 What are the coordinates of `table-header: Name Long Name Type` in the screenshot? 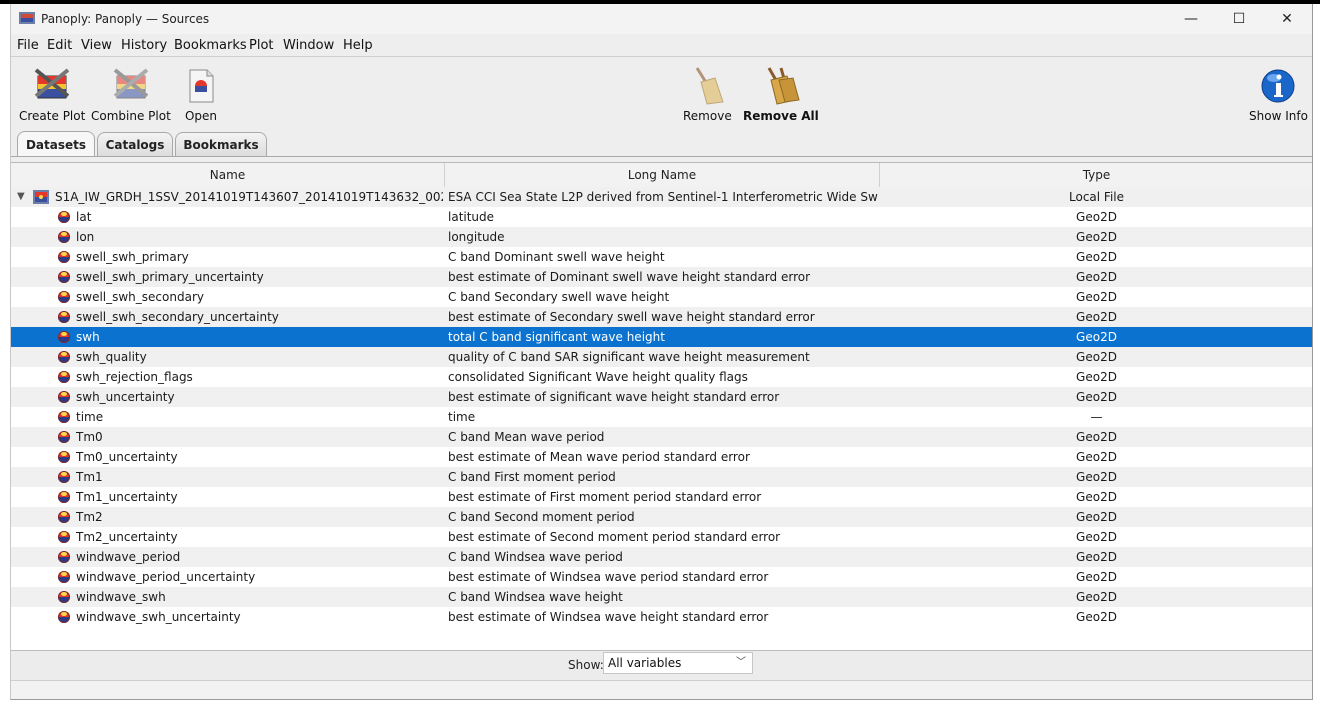 It's located at (661, 175).